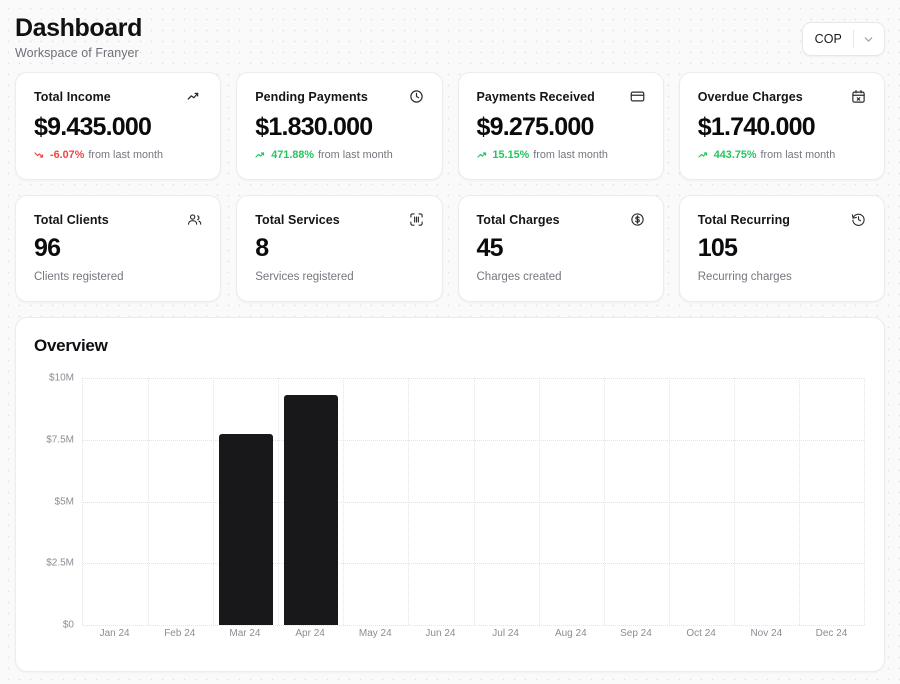  I want to click on page-heading-block: Dashboard Workspace of Franyer, so click(78, 37).